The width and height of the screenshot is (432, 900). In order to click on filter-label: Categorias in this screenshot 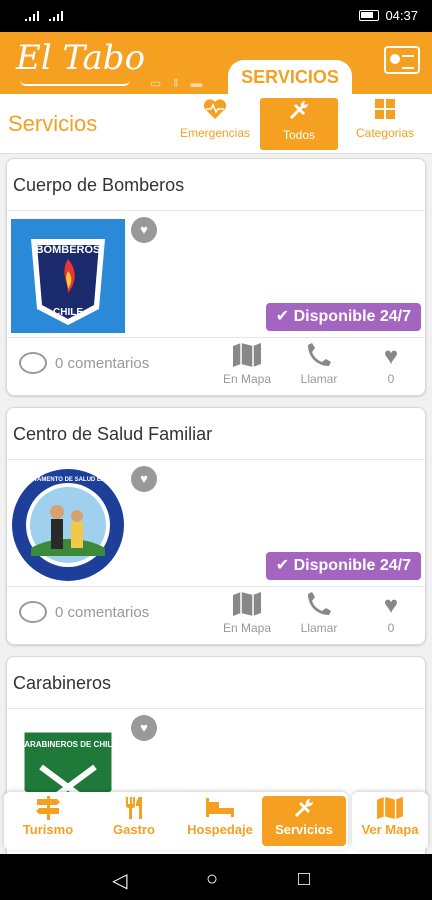, I will do `click(385, 133)`.